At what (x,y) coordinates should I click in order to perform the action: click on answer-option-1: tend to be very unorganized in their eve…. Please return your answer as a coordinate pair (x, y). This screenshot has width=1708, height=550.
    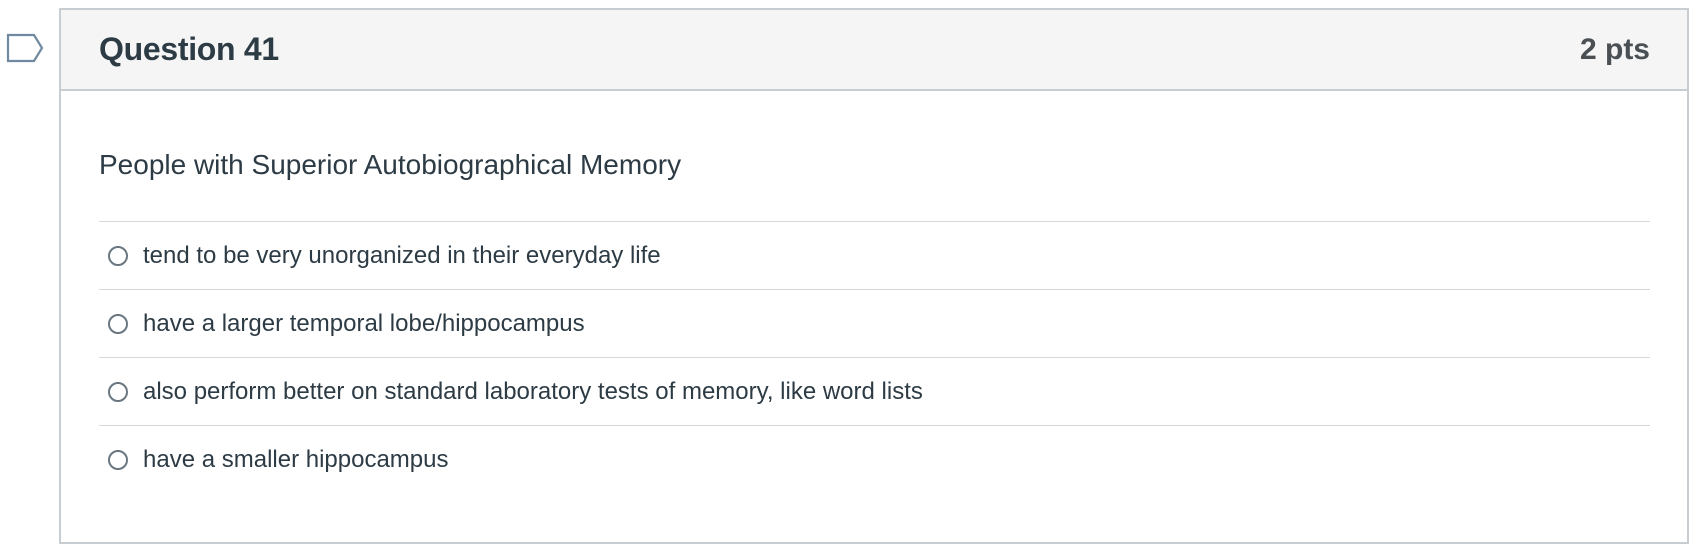
    Looking at the image, I should click on (874, 256).